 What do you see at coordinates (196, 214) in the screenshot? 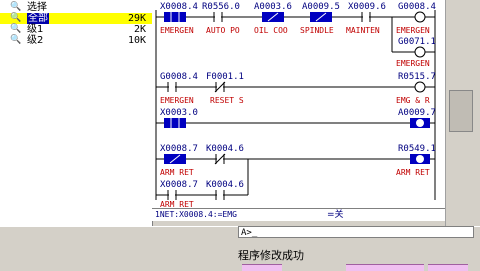
I see `net-info: 1NET:X0008.4:=EMG` at bounding box center [196, 214].